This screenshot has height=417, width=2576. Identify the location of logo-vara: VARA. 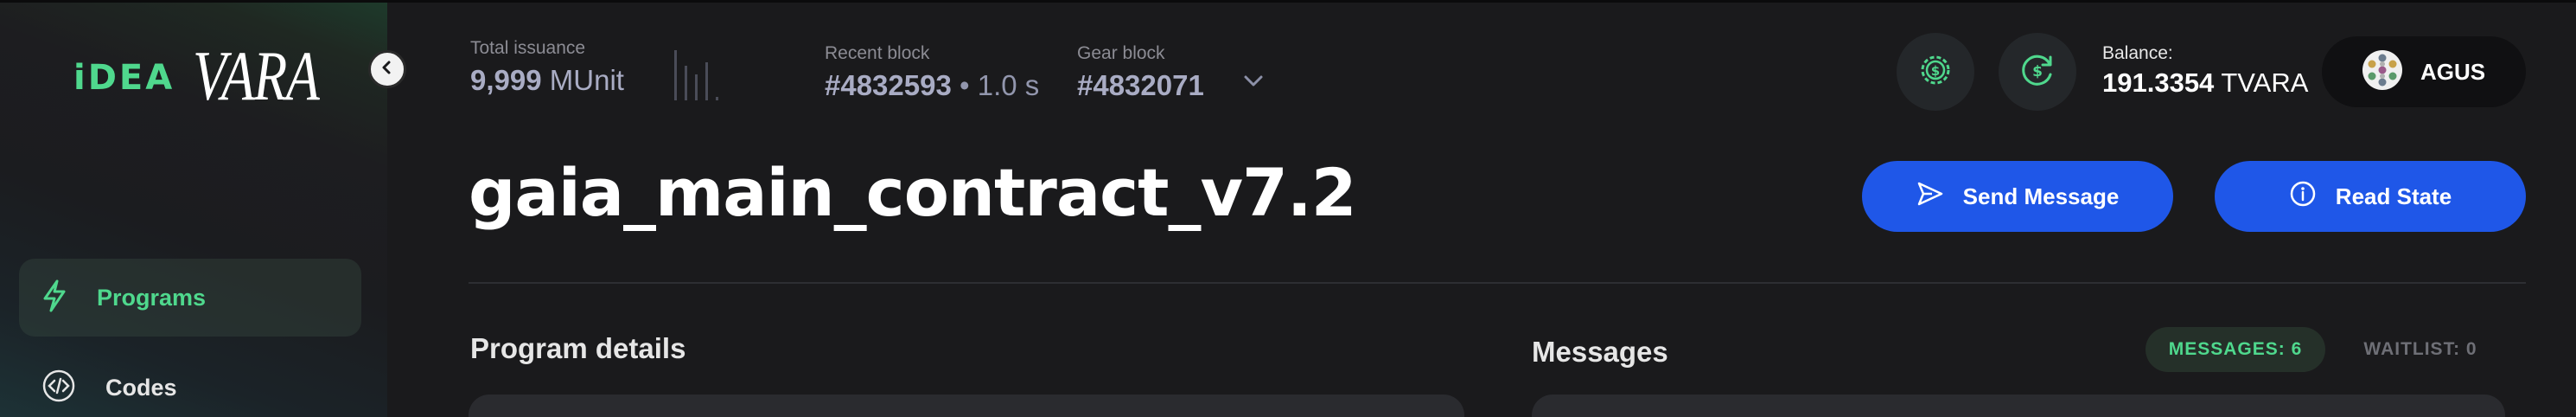
(256, 75).